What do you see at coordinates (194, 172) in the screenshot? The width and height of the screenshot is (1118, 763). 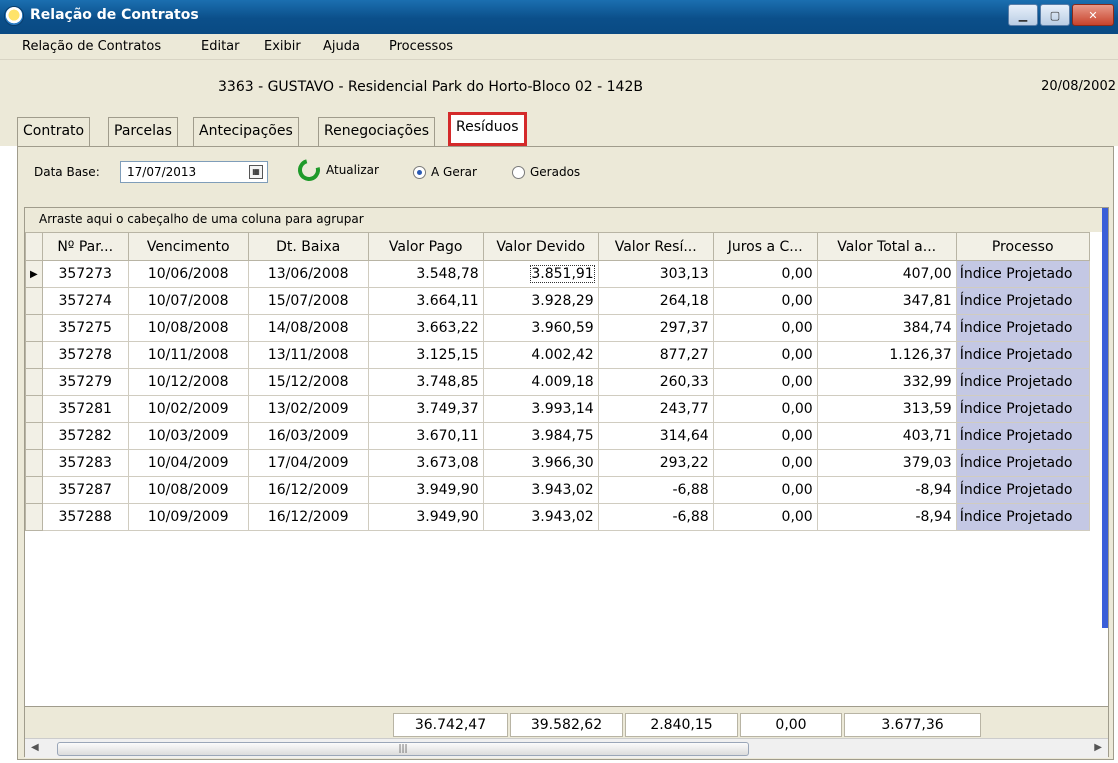 I see `date-base-field: 17/07/2013 ▦` at bounding box center [194, 172].